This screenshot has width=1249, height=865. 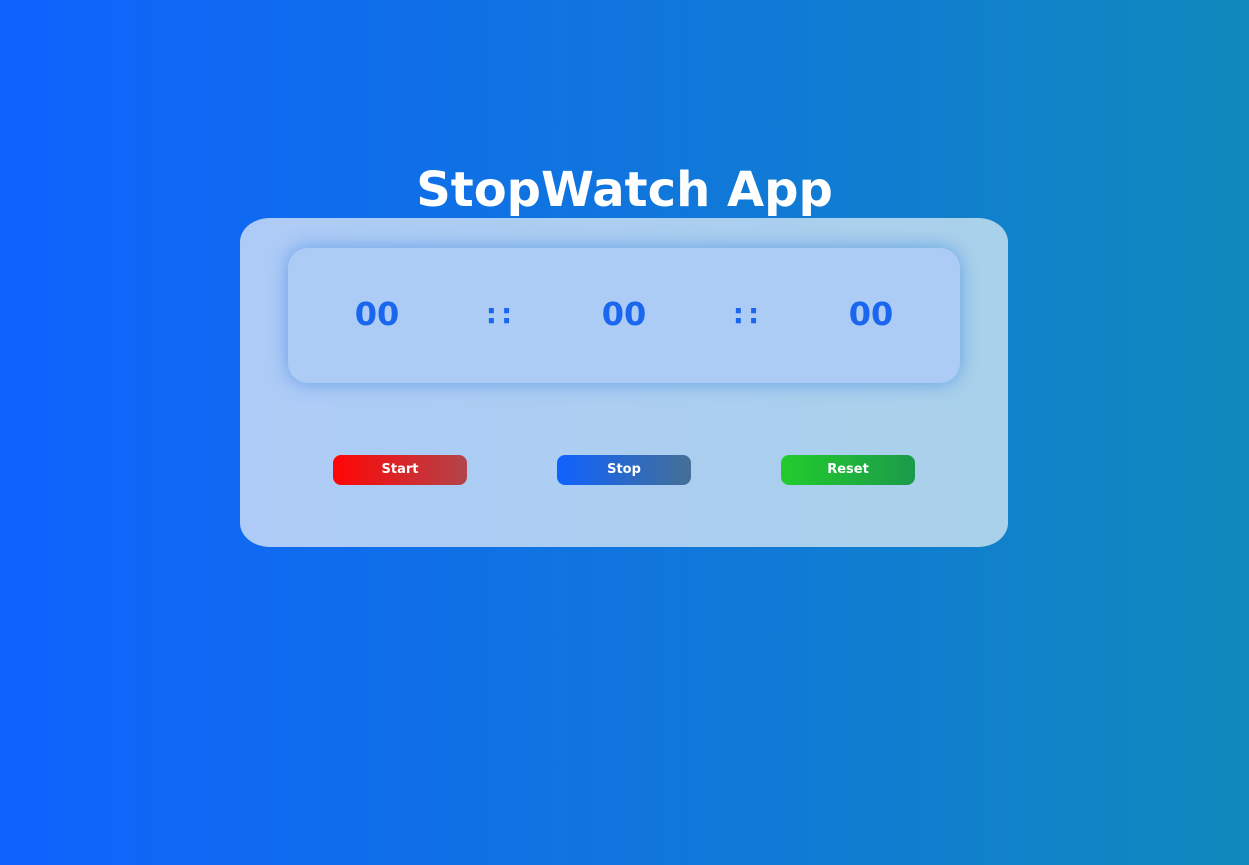 I want to click on hours-value: 00, so click(x=377, y=314).